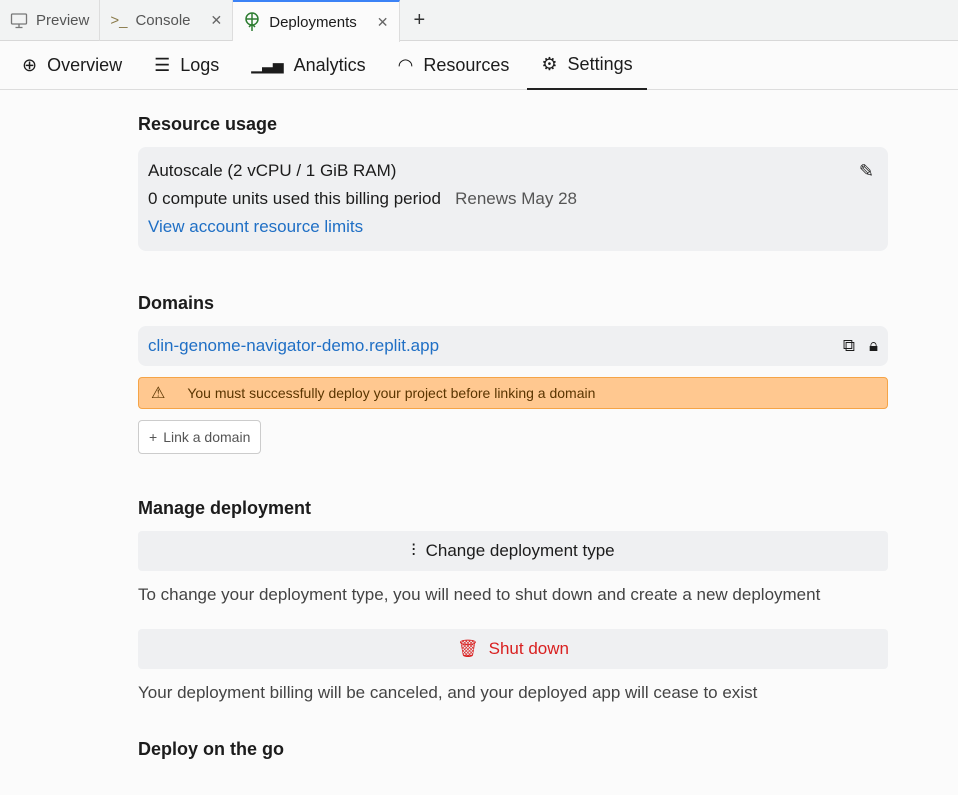 This screenshot has height=795, width=958. What do you see at coordinates (211, 749) in the screenshot?
I see `section-title: Deploy on the go` at bounding box center [211, 749].